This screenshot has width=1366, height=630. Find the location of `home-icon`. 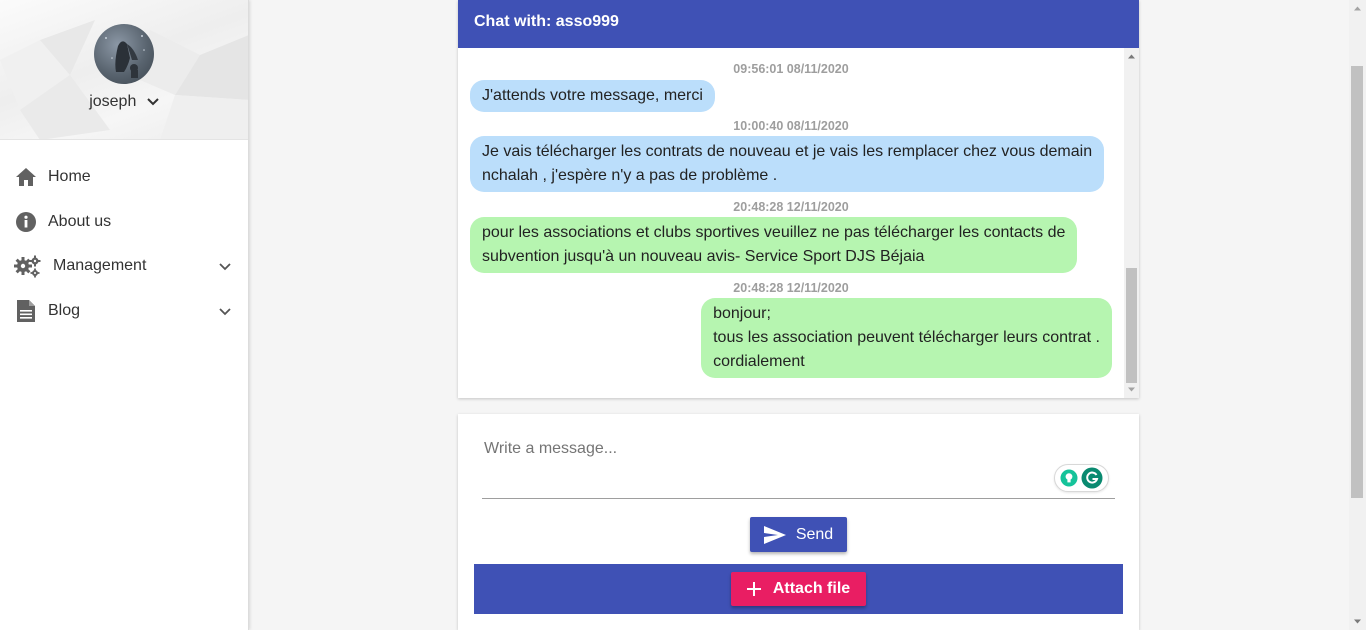

home-icon is located at coordinates (26, 177).